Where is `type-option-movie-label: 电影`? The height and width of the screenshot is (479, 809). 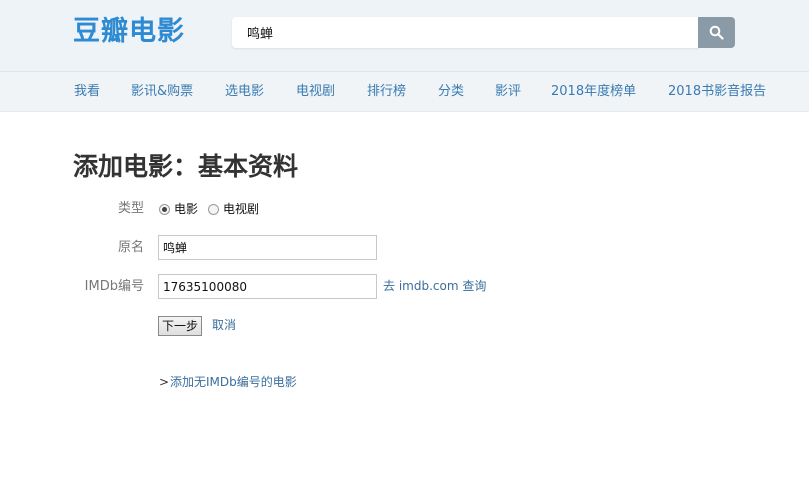
type-option-movie-label: 电影 is located at coordinates (186, 209).